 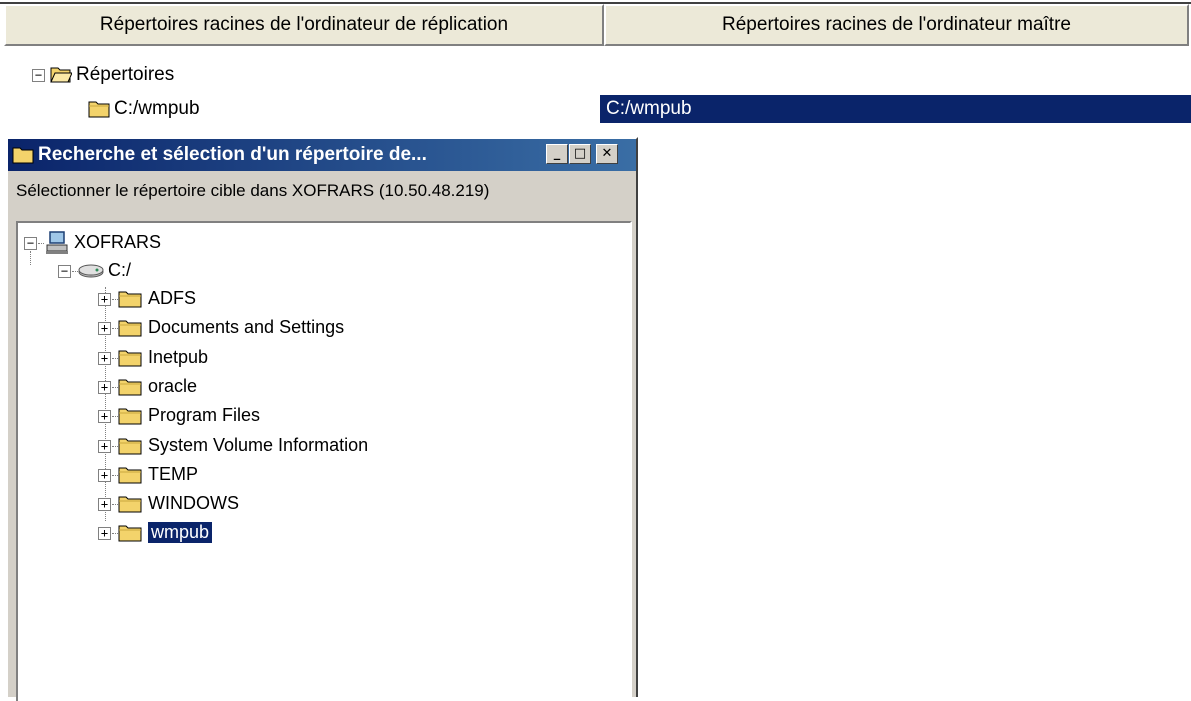 I want to click on tree-node-folder: + Inetpub, so click(x=218, y=359).